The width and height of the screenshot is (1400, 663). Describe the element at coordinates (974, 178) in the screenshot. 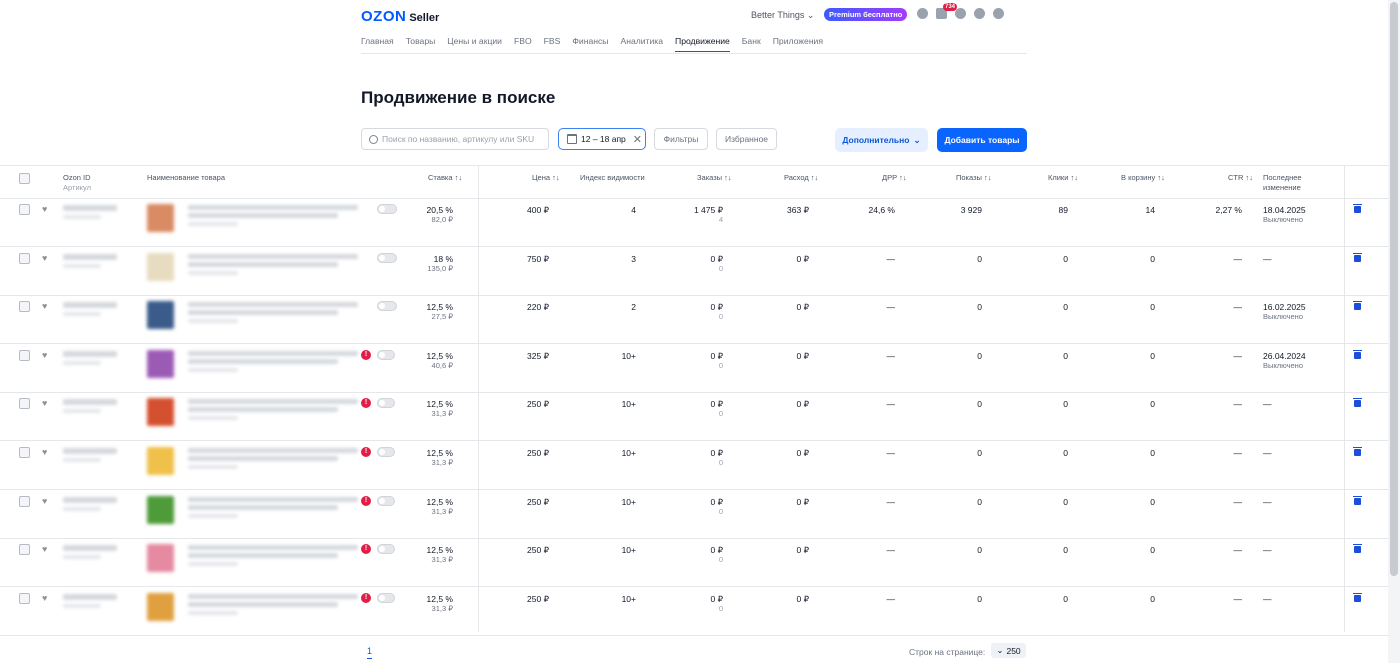

I see `col-shows: Показы ↑↓` at that location.